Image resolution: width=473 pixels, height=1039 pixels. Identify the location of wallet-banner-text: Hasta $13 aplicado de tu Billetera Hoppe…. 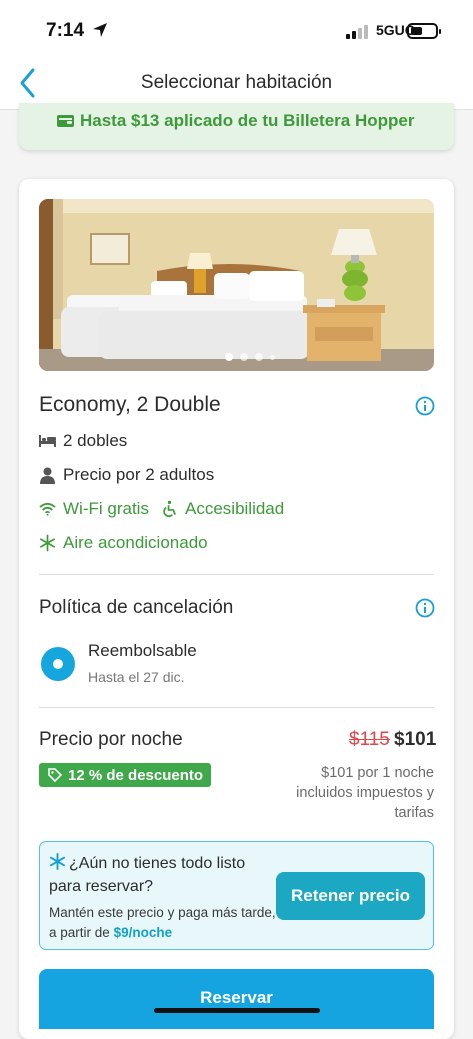
(247, 120).